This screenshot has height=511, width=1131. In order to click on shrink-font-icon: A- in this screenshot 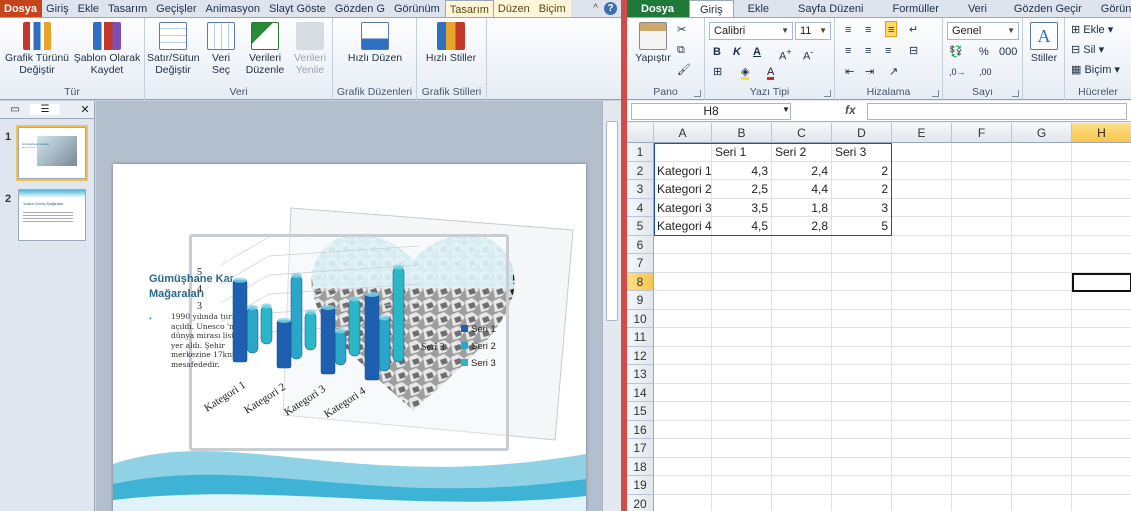, I will do `click(808, 53)`.